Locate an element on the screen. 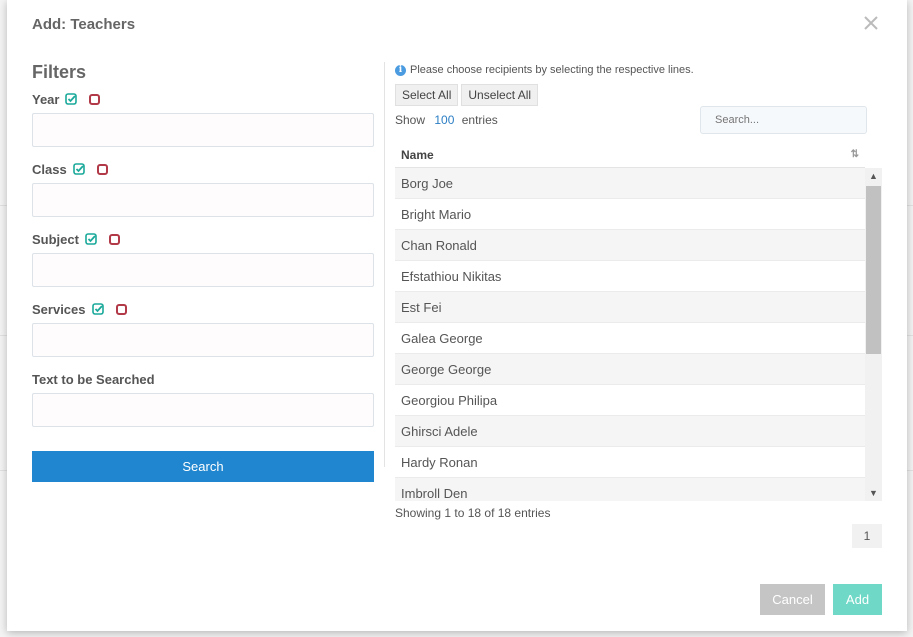 This screenshot has width=913, height=637. table-row: Ghirsci Adele is located at coordinates (630, 431).